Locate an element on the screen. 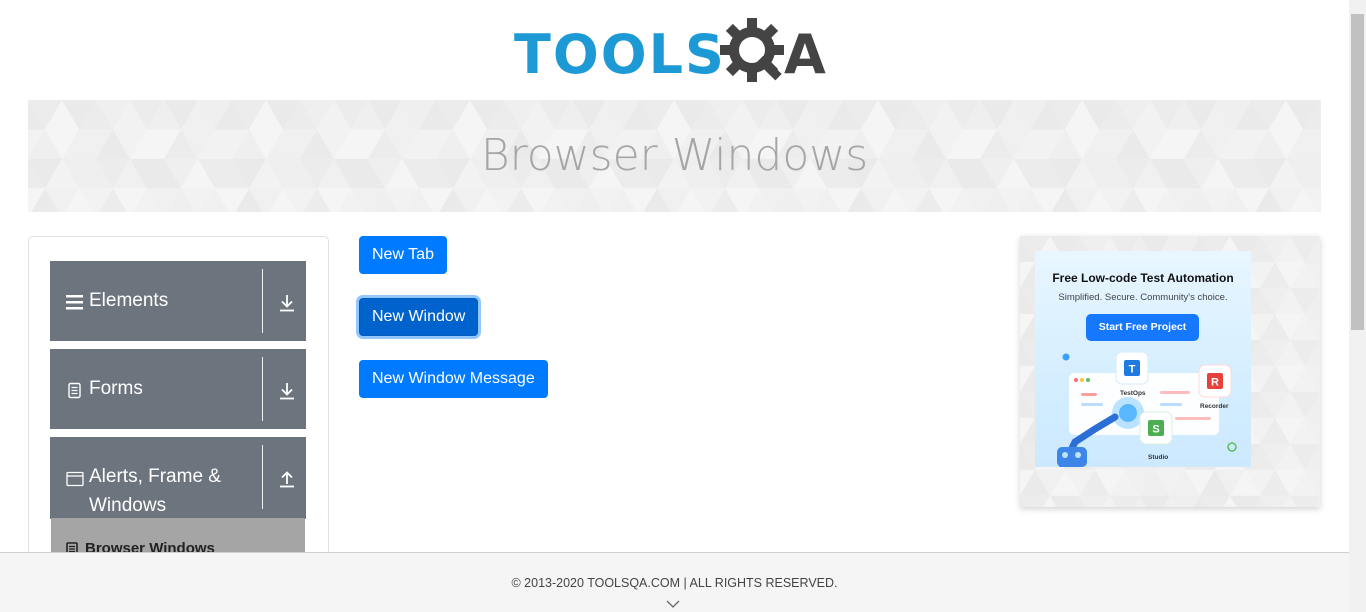  svg-text: R is located at coordinates (1215, 383).